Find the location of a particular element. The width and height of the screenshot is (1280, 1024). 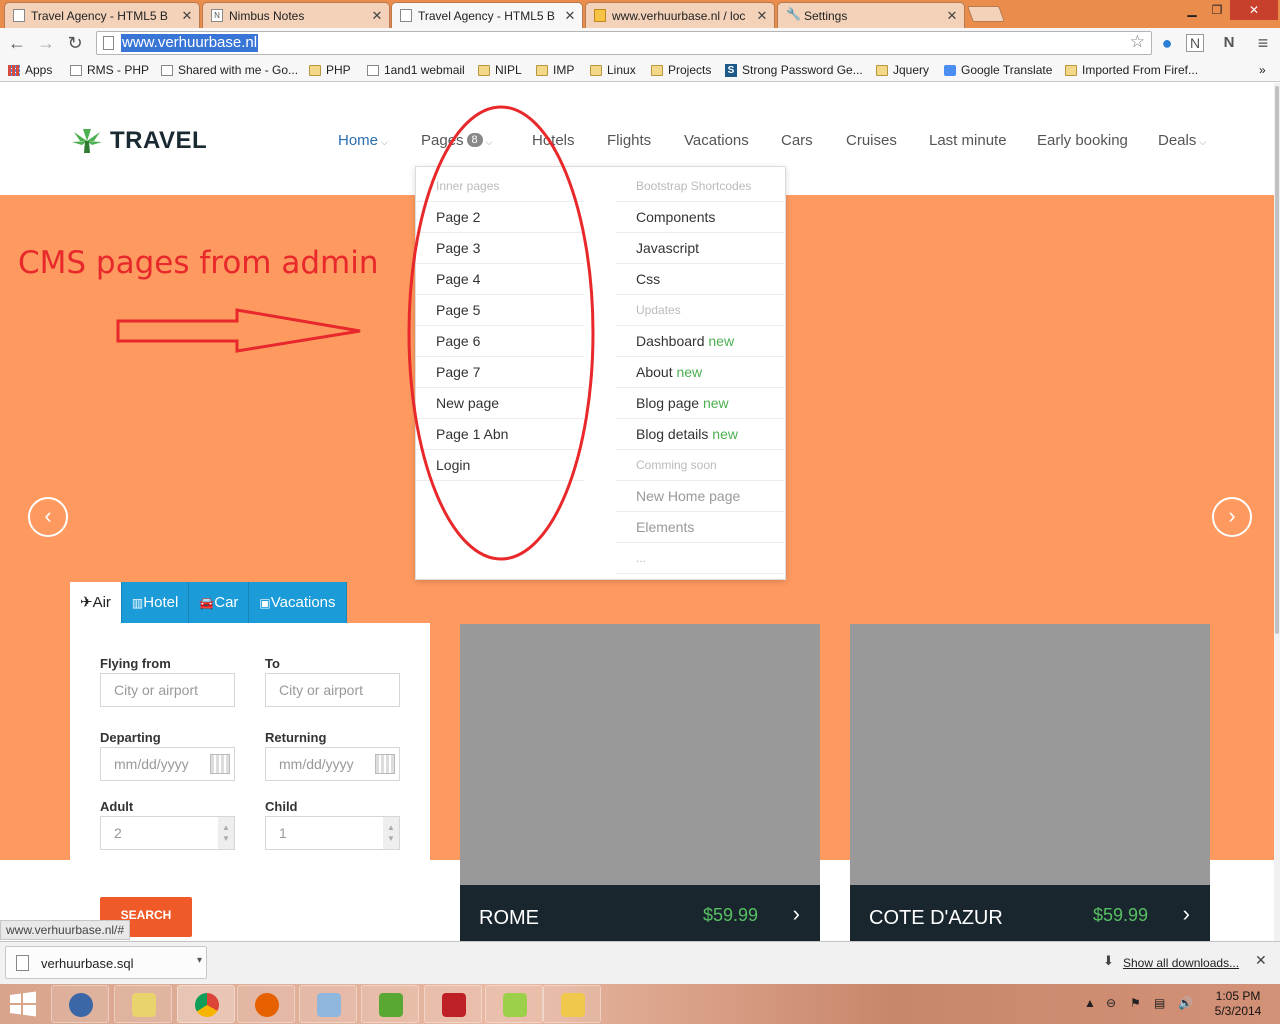

bookmark-item: RMS - PHP is located at coordinates (109, 70).